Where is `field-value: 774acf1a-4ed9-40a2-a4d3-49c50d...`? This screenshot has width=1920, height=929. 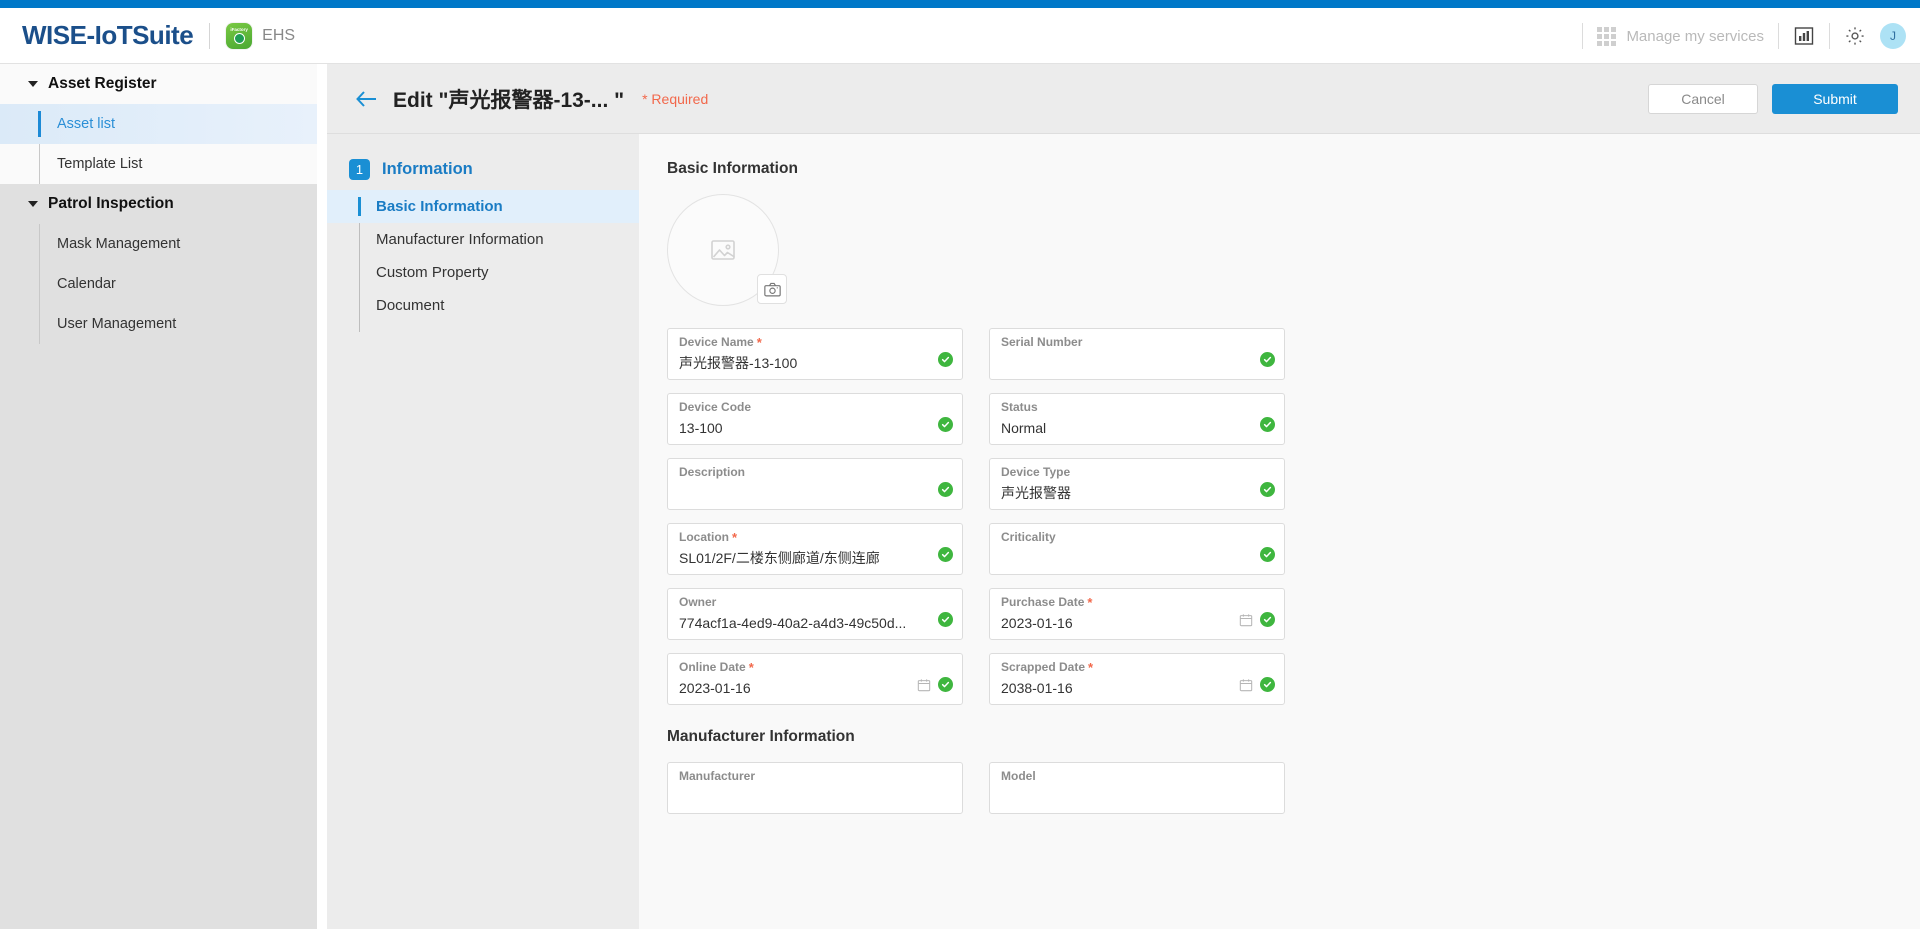 field-value: 774acf1a-4ed9-40a2-a4d3-49c50d... is located at coordinates (794, 623).